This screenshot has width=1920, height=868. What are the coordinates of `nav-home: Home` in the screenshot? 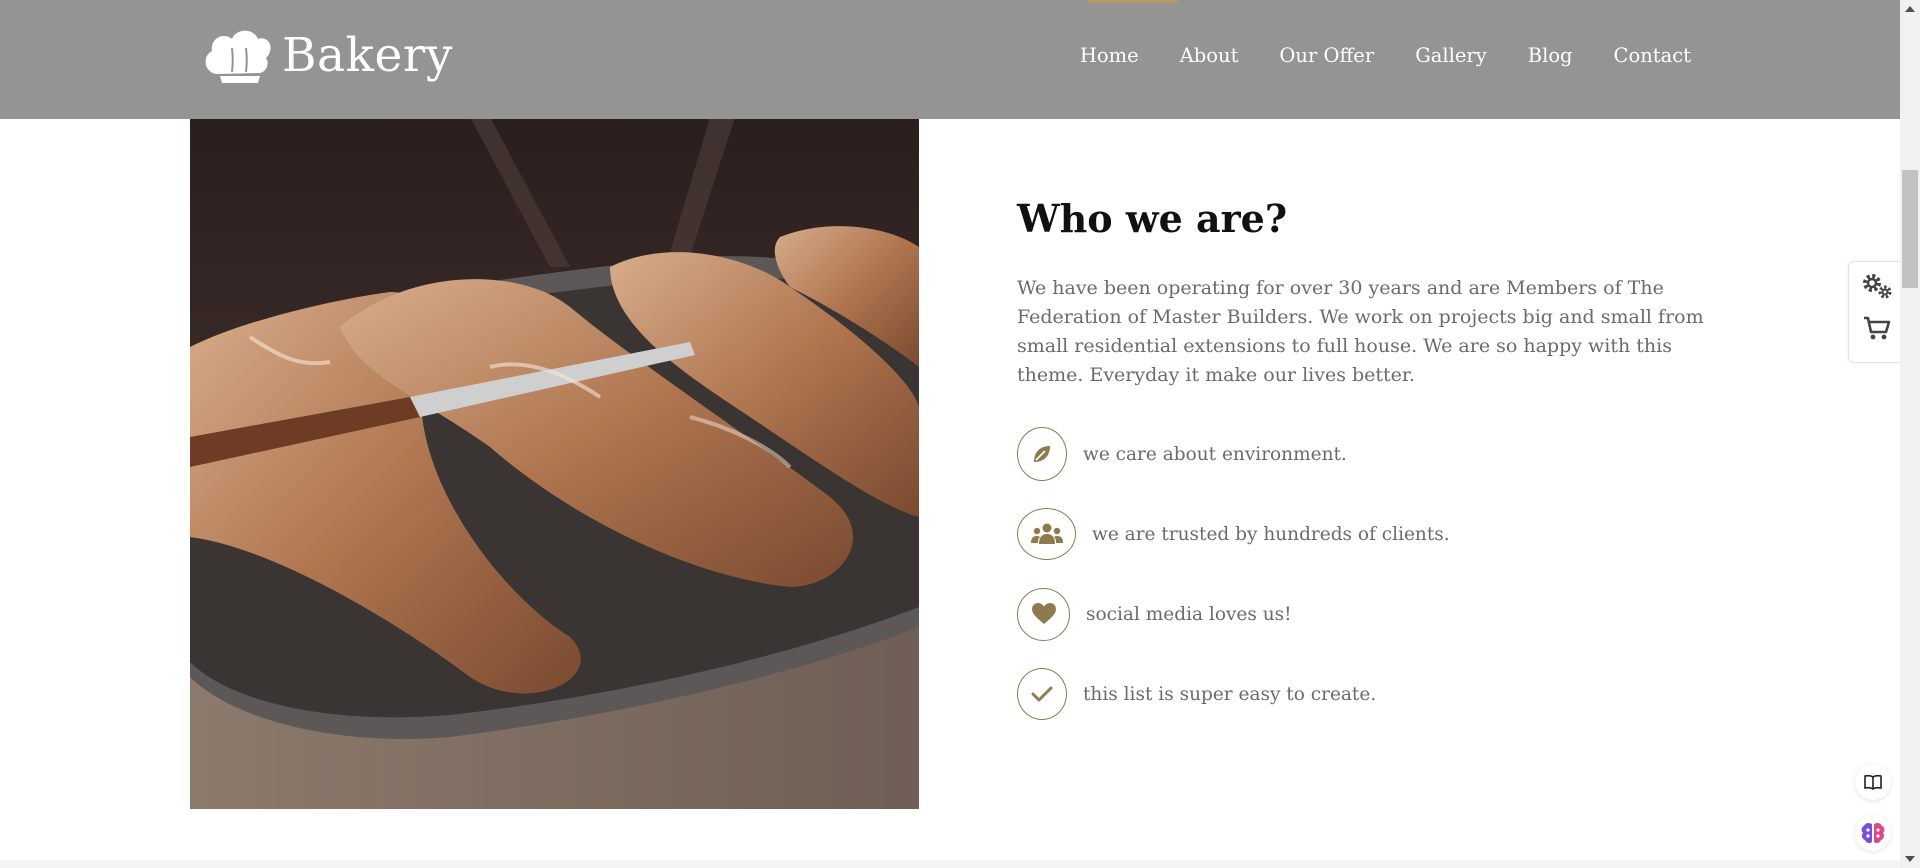 It's located at (1109, 55).